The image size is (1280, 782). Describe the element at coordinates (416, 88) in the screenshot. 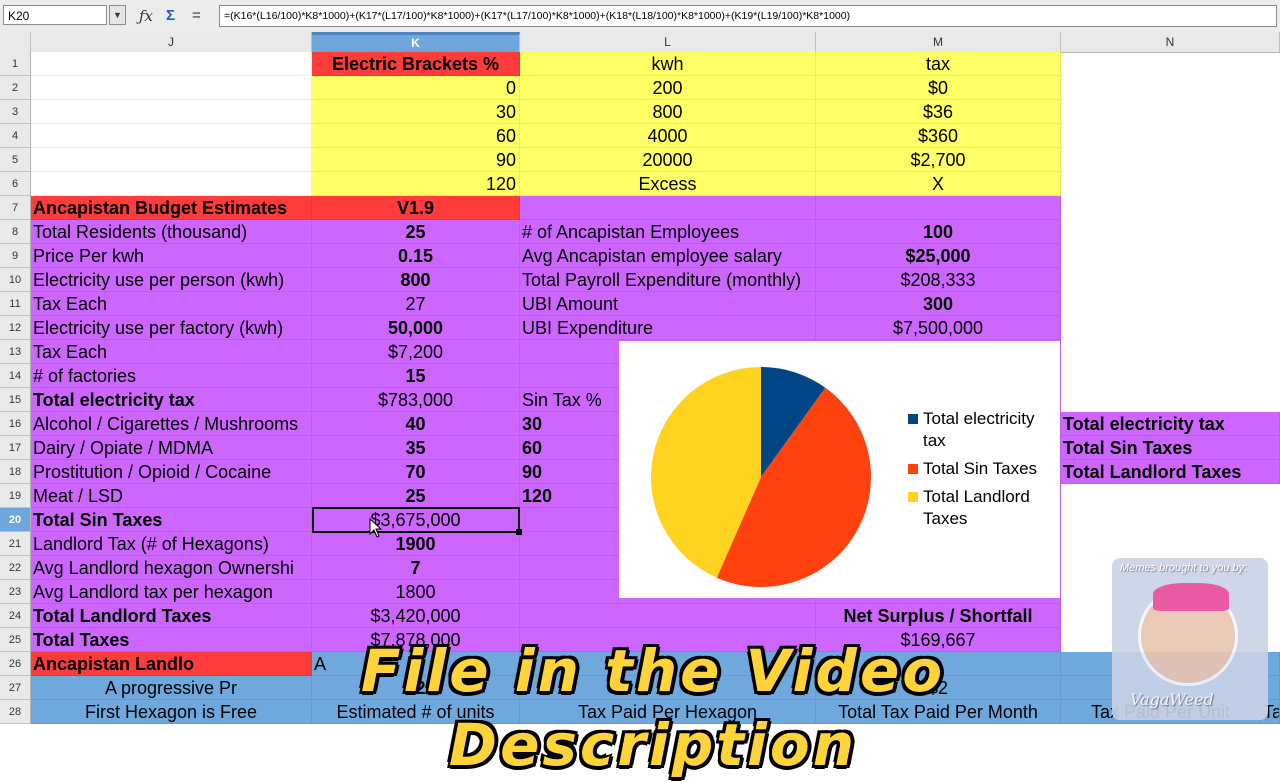

I see `bracket-percent: 0` at that location.